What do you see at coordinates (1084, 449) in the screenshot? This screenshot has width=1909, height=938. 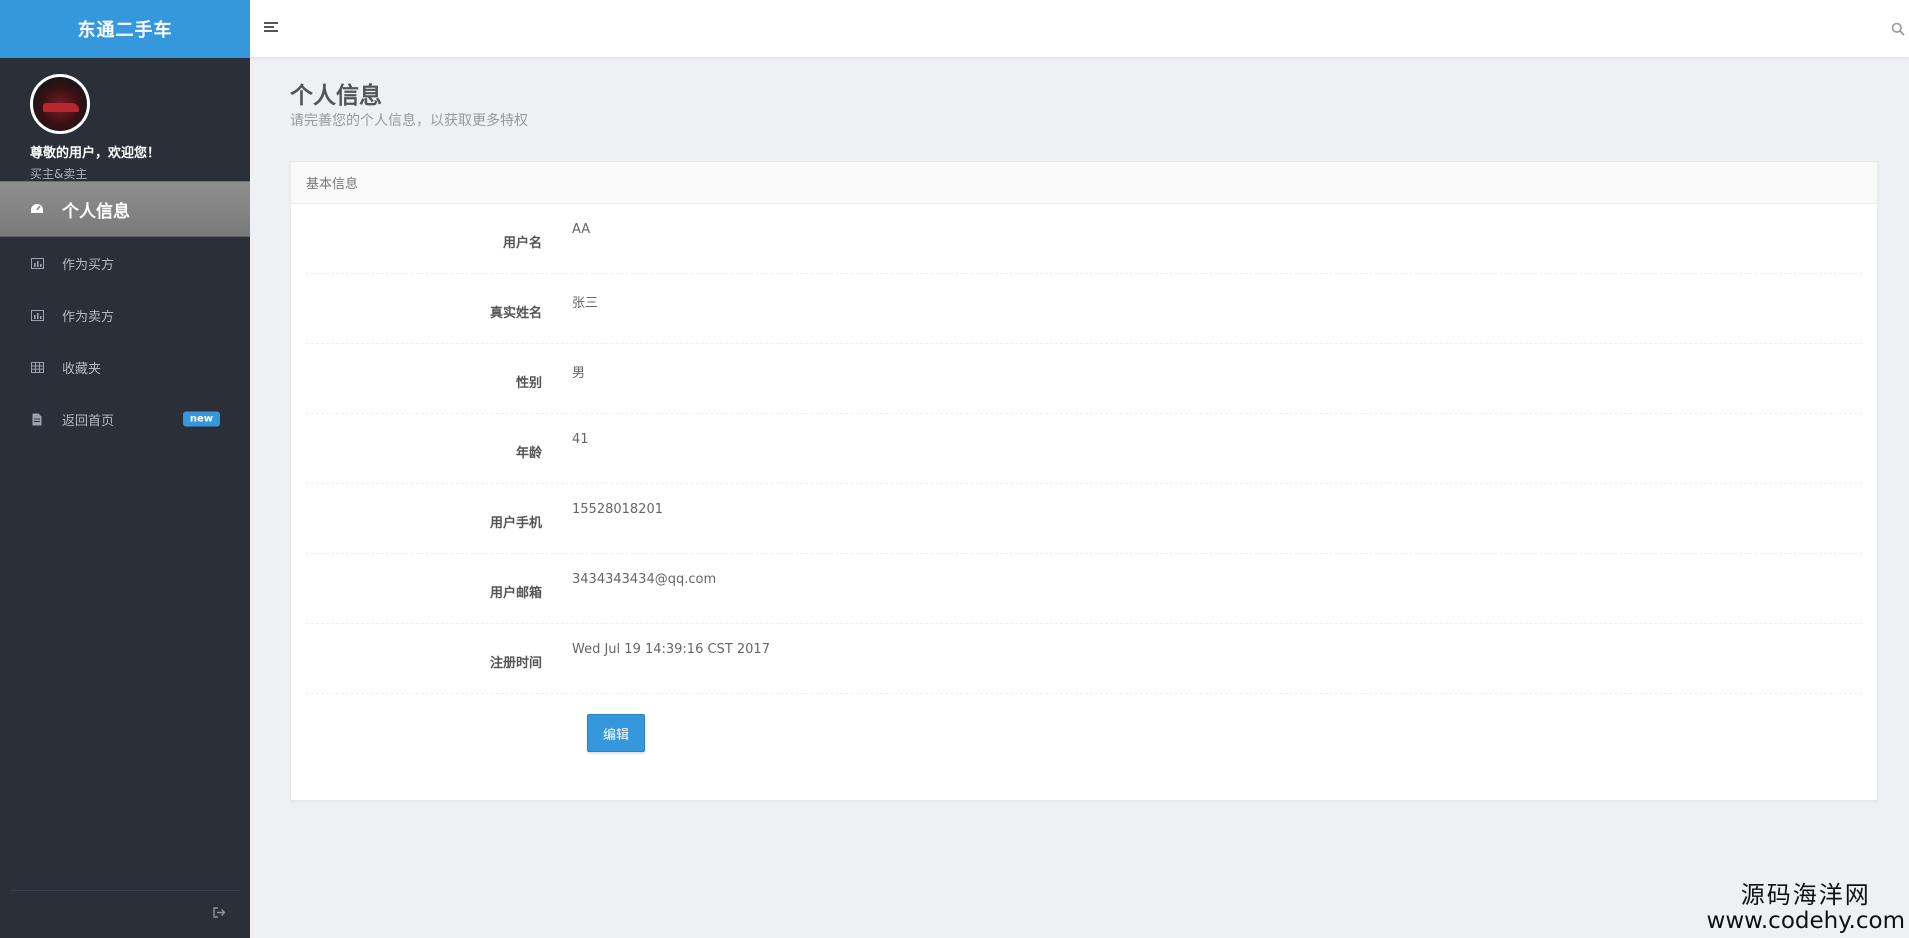 I see `field-row-age: 年龄 41` at bounding box center [1084, 449].